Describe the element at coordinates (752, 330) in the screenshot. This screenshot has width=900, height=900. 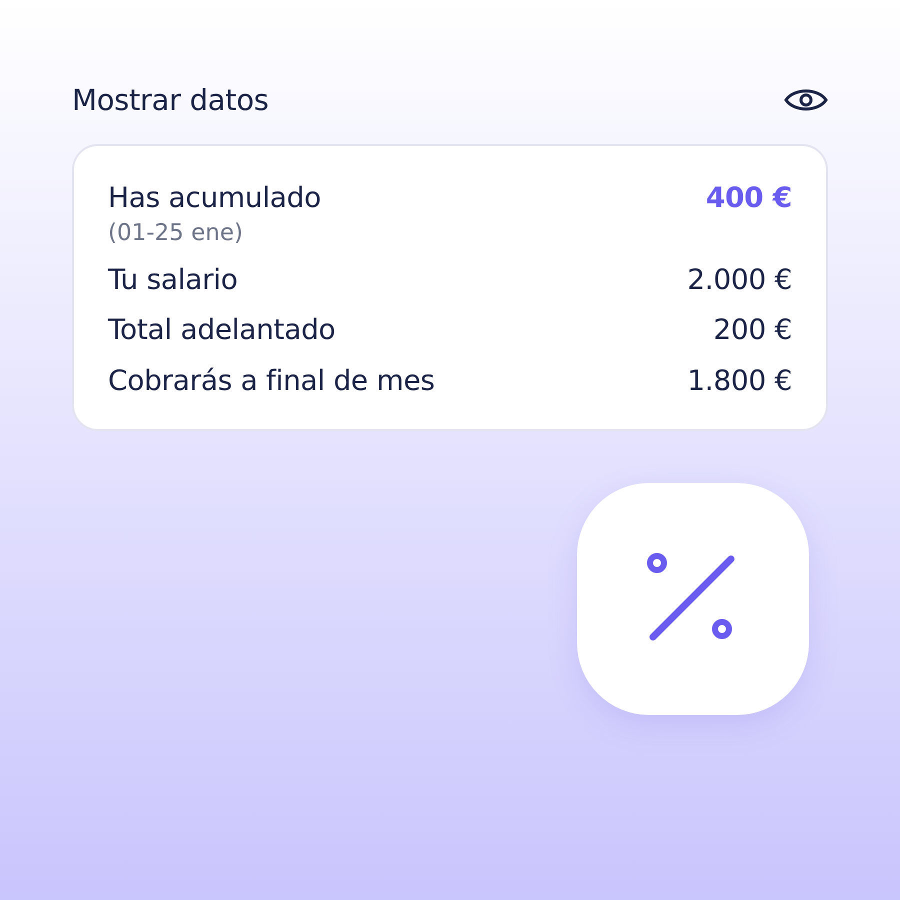
I see `amount: 200 €` at that location.